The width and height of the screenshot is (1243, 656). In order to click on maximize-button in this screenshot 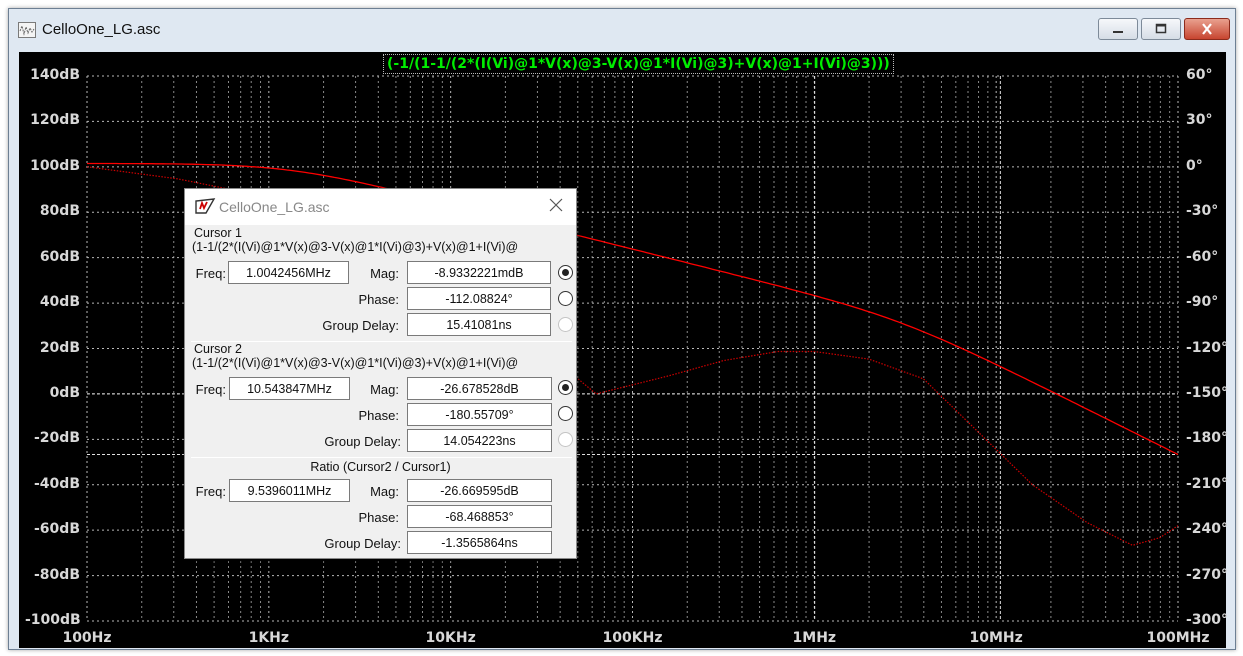, I will do `click(1161, 29)`.